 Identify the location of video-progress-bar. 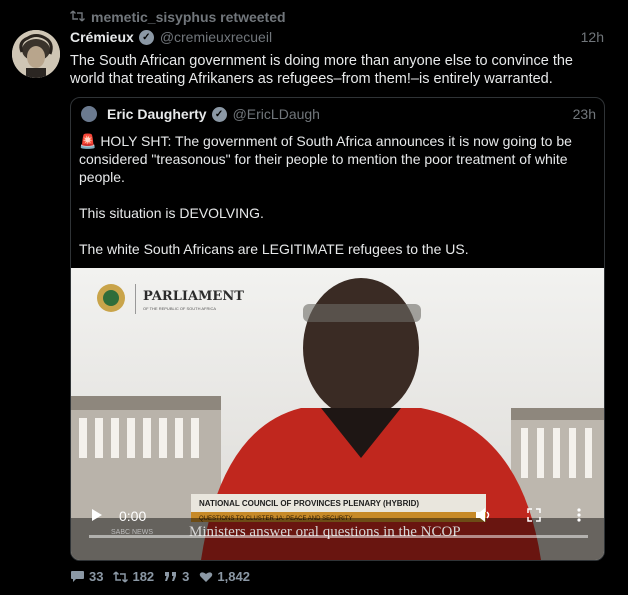
(338, 536).